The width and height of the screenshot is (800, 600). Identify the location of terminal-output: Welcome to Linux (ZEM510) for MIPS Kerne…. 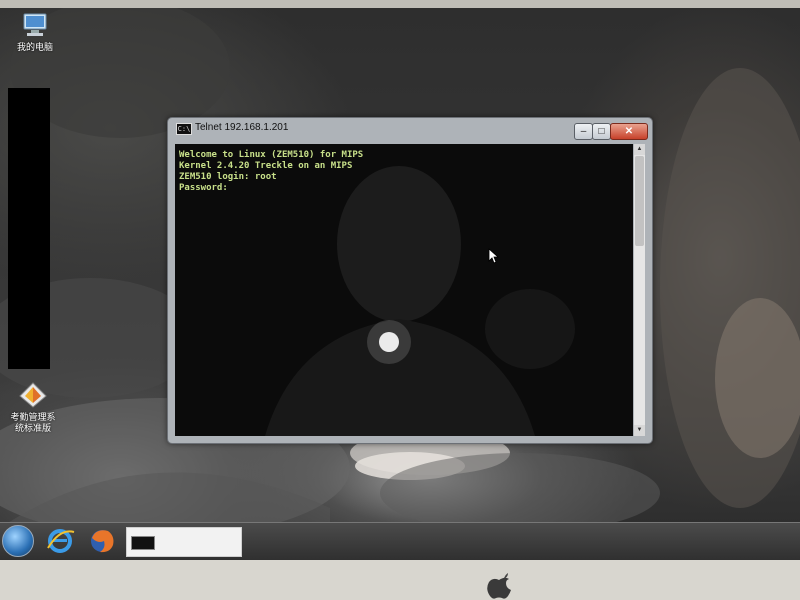
(269, 172).